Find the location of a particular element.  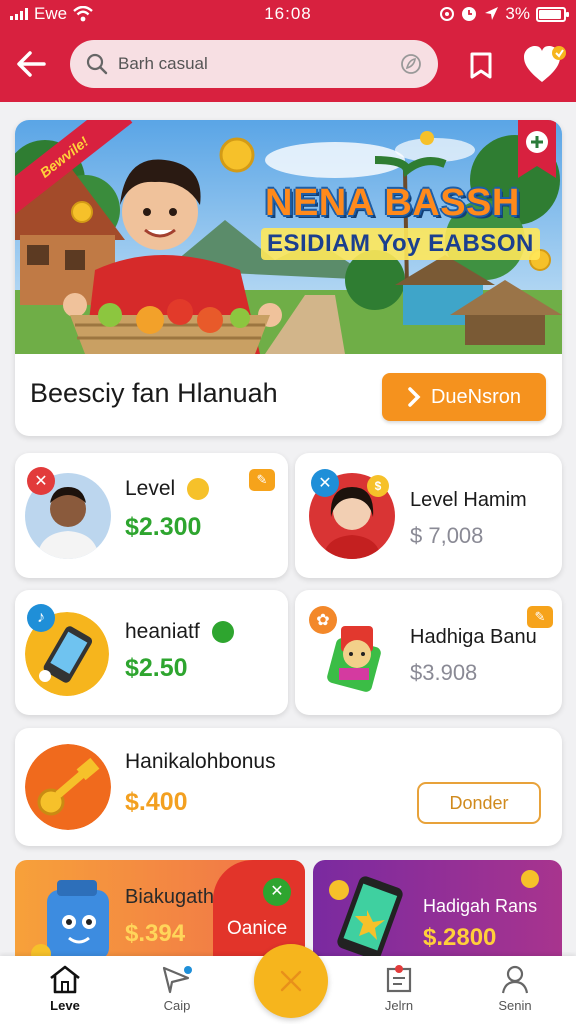

nav-item-jelrn: Jelrn is located at coordinates (399, 988).